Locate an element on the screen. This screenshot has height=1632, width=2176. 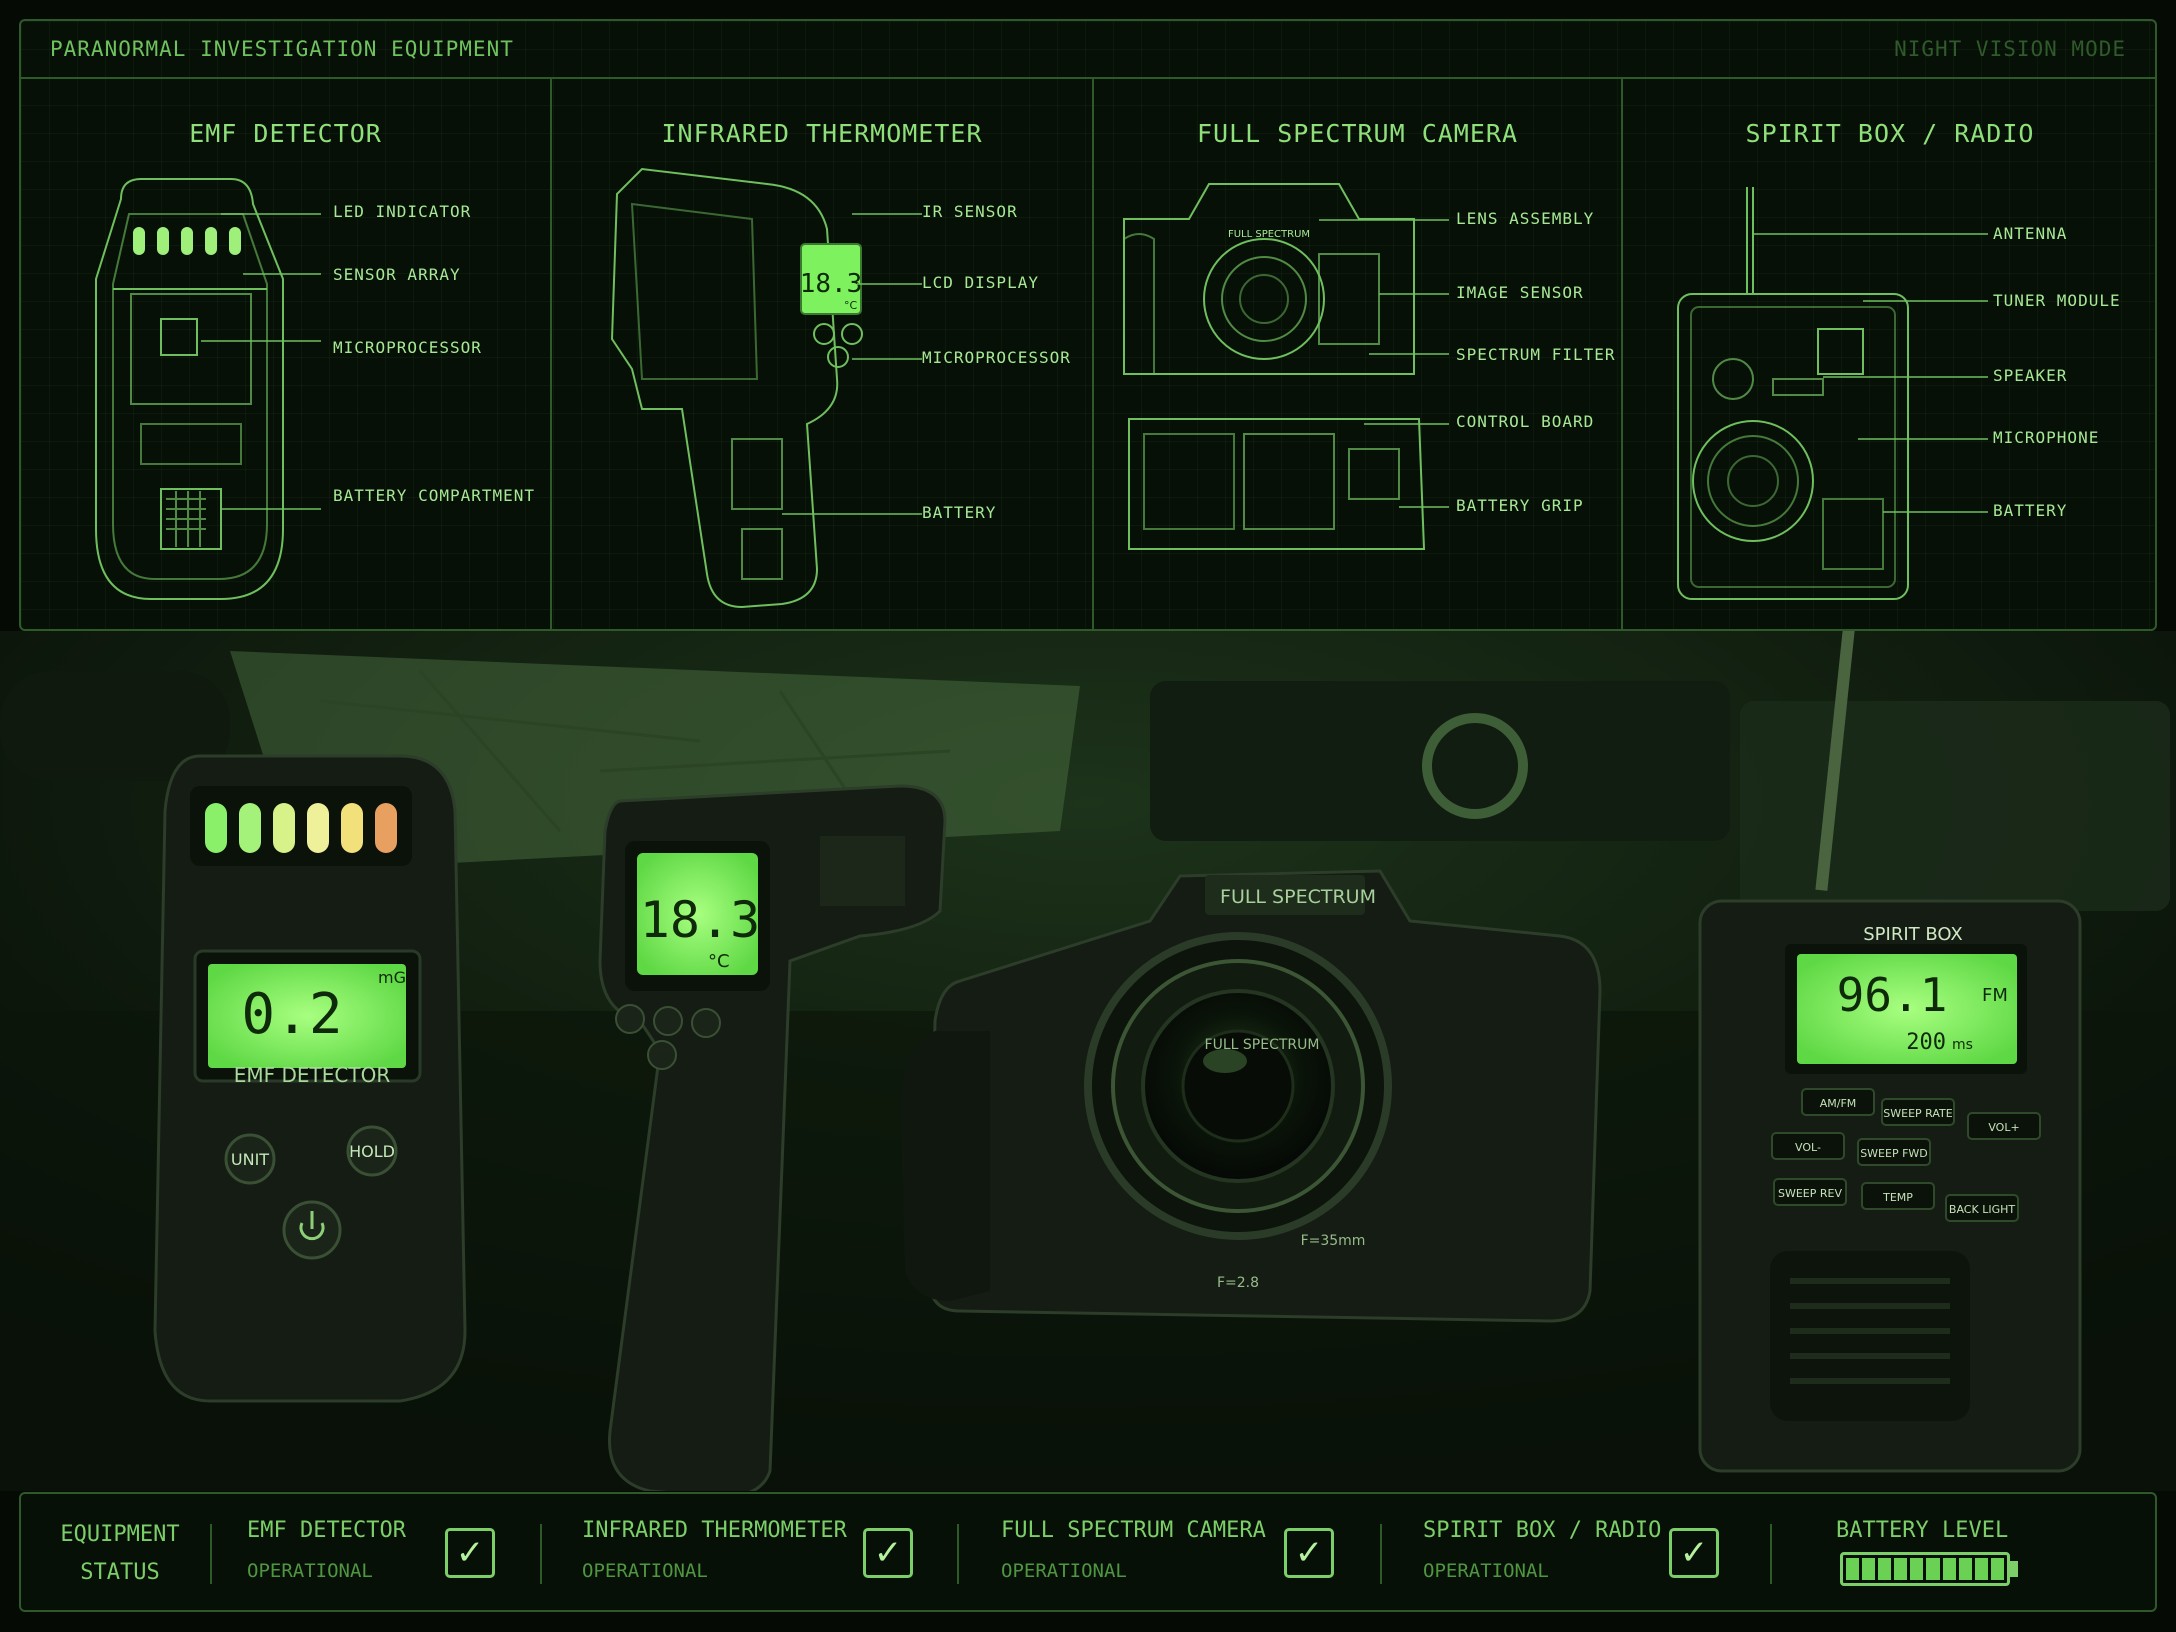
spirit-box-button: VOL+ is located at coordinates (2004, 1126).